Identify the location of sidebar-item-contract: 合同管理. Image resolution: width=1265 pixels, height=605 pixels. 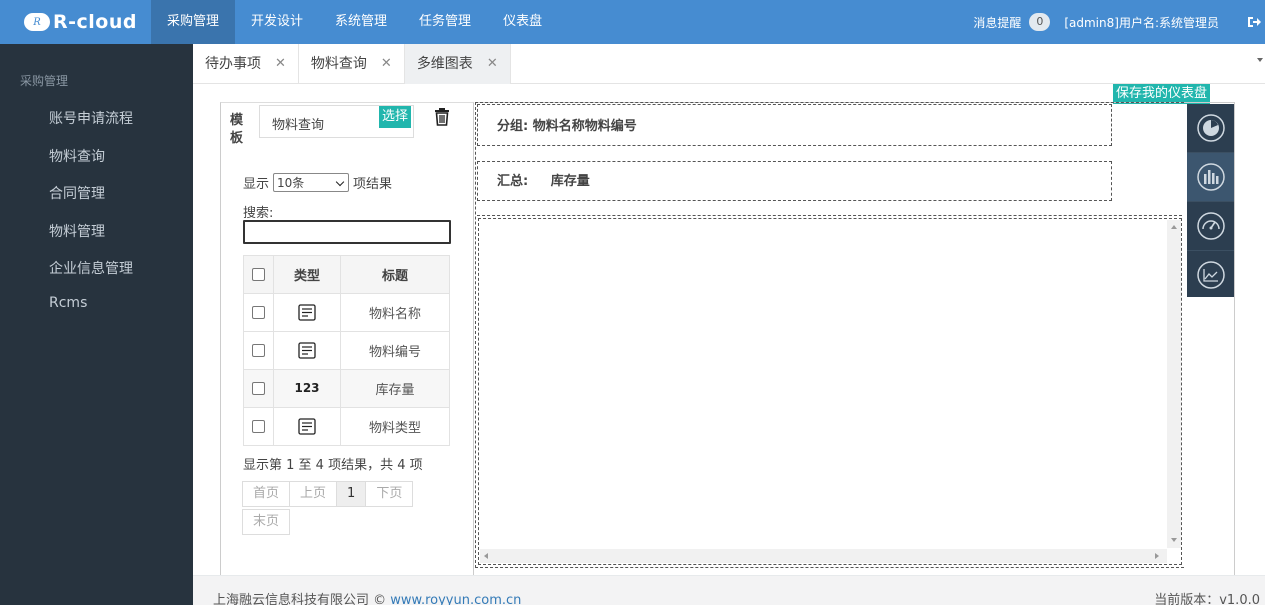
(77, 193).